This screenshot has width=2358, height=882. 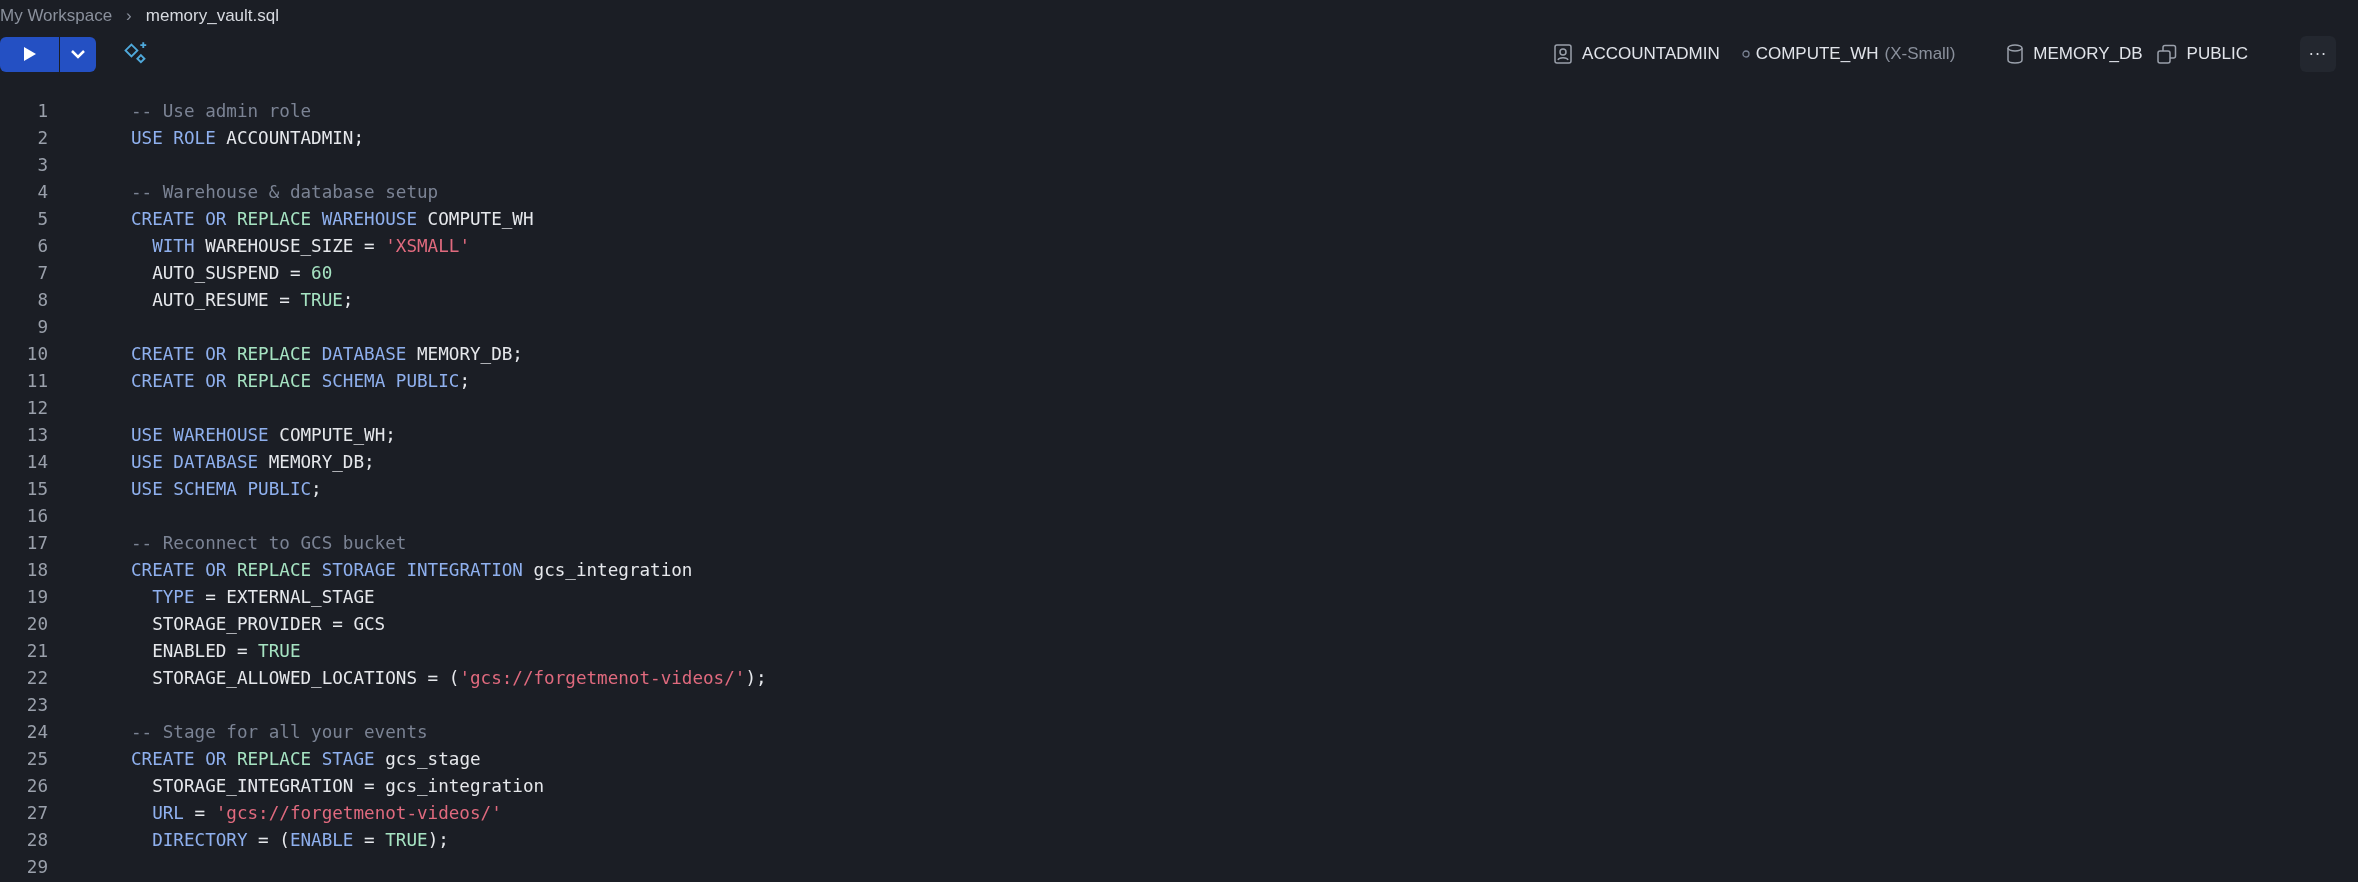 I want to click on schema-selector: PUBLIC, so click(x=2217, y=54).